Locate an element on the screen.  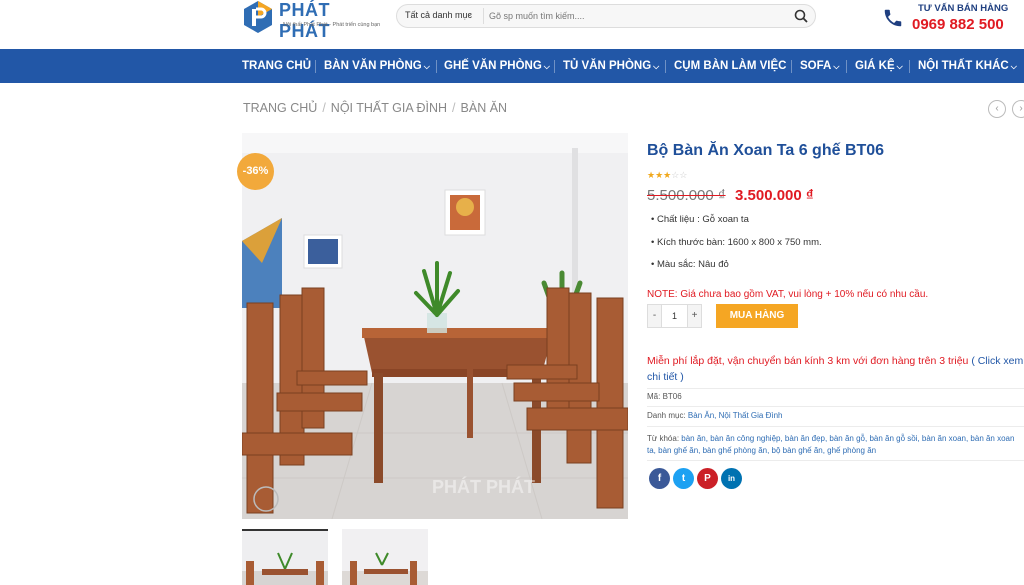
nav-item-office-chairs: GHẾ VĂN PHÒNG ⌵ is located at coordinates (497, 66).